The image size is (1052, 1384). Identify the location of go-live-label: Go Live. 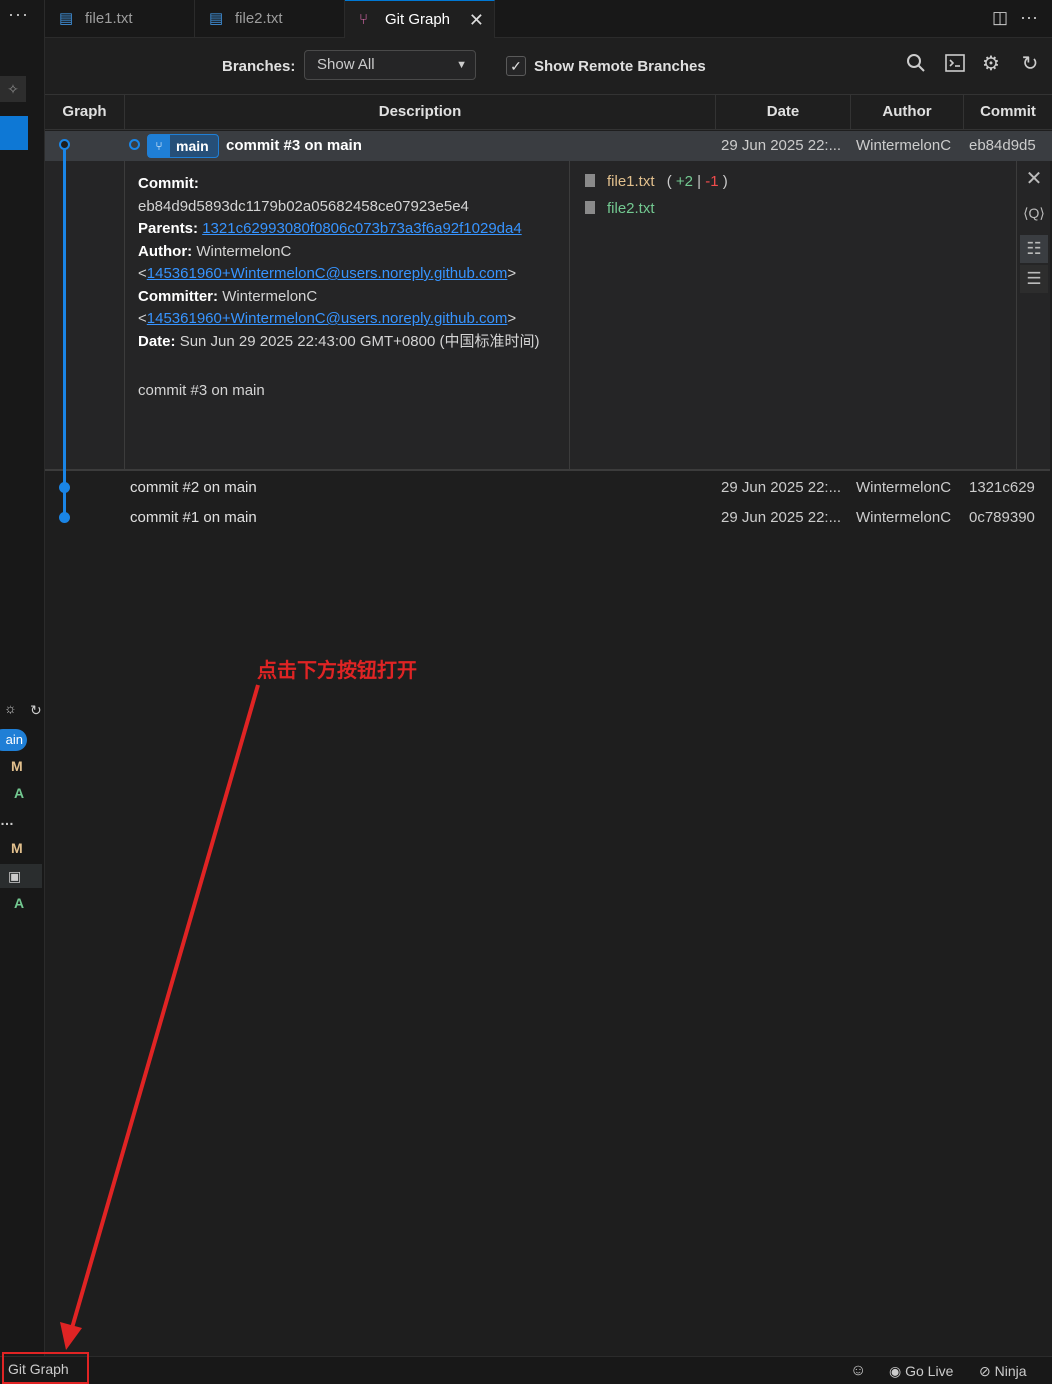
(929, 1371).